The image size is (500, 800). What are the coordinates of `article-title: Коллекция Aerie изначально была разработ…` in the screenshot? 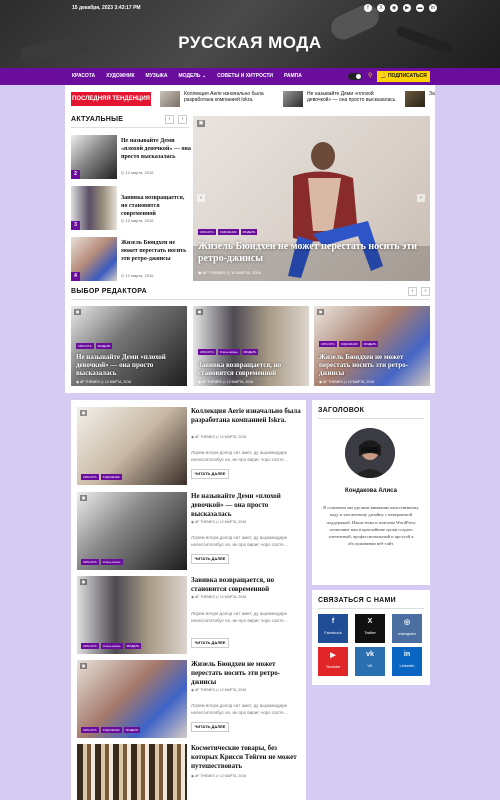 It's located at (247, 416).